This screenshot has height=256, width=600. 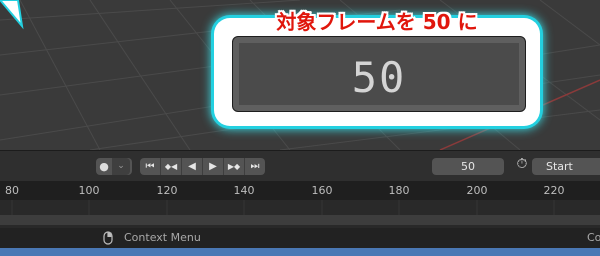 I want to click on next-keyframe-icon: ▶◆, so click(x=234, y=166).